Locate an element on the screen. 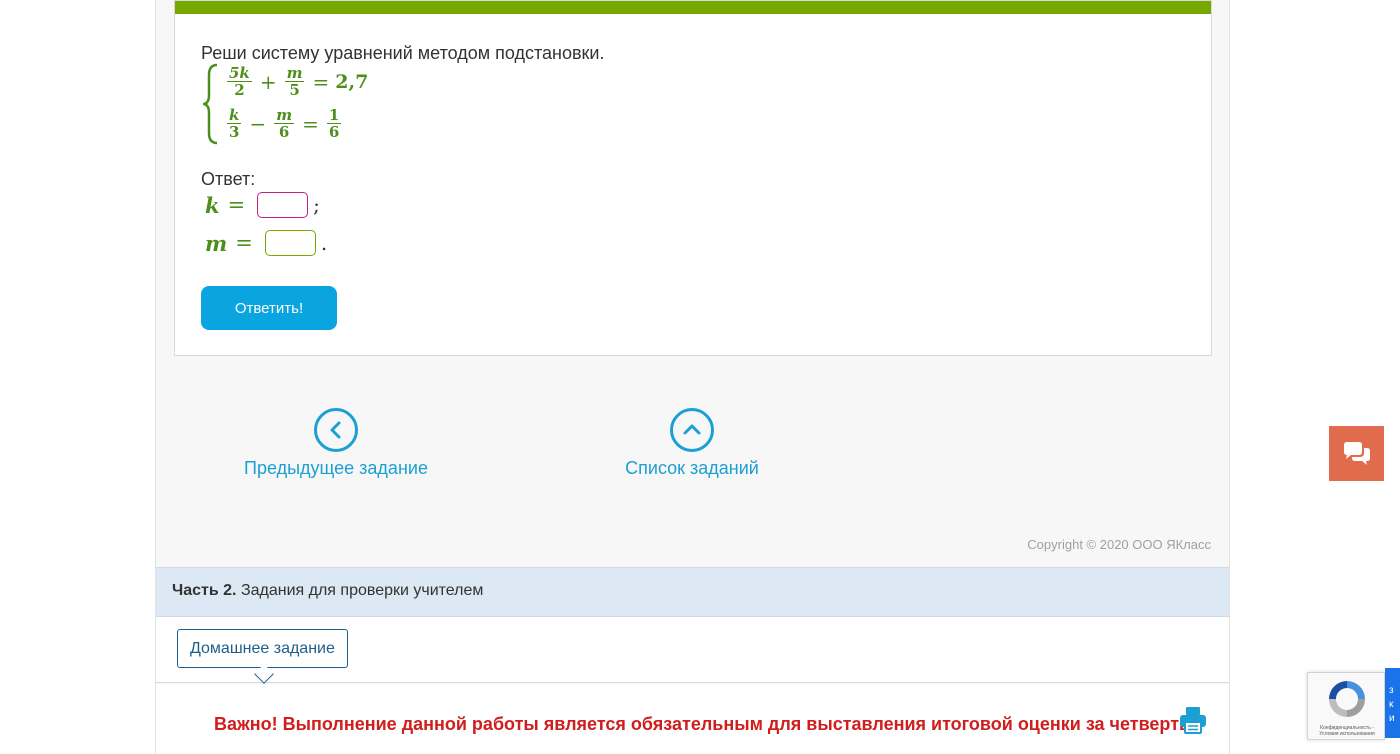 This screenshot has height=754, width=1400. chevron-left-circle-icon is located at coordinates (336, 430).